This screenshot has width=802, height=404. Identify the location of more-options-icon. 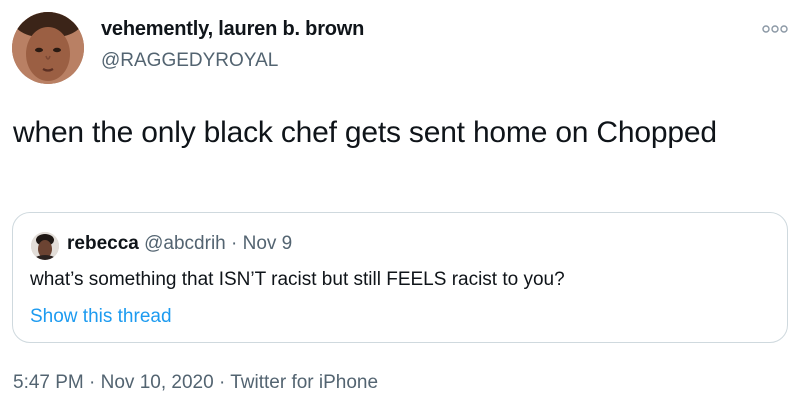
(775, 28).